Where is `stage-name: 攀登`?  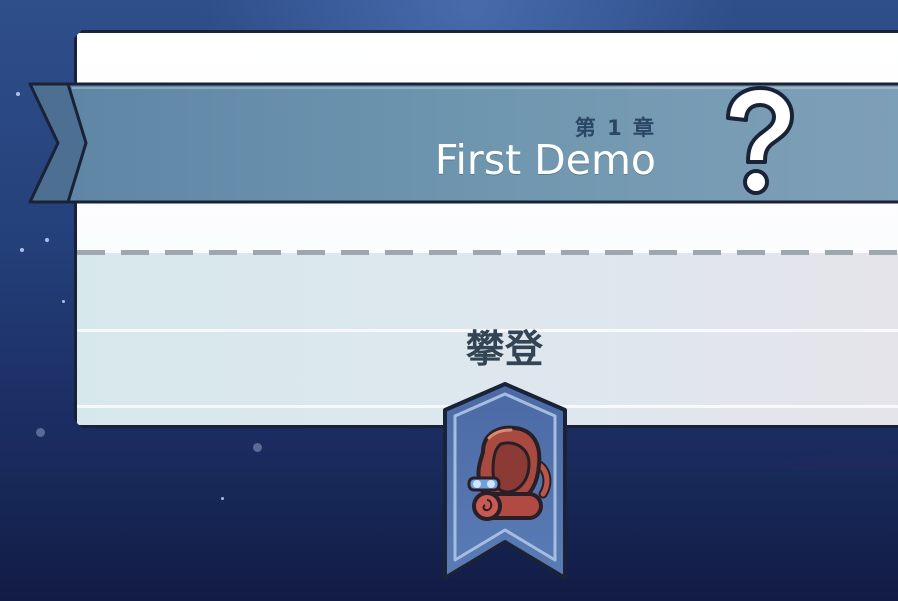 stage-name: 攀登 is located at coordinates (504, 349).